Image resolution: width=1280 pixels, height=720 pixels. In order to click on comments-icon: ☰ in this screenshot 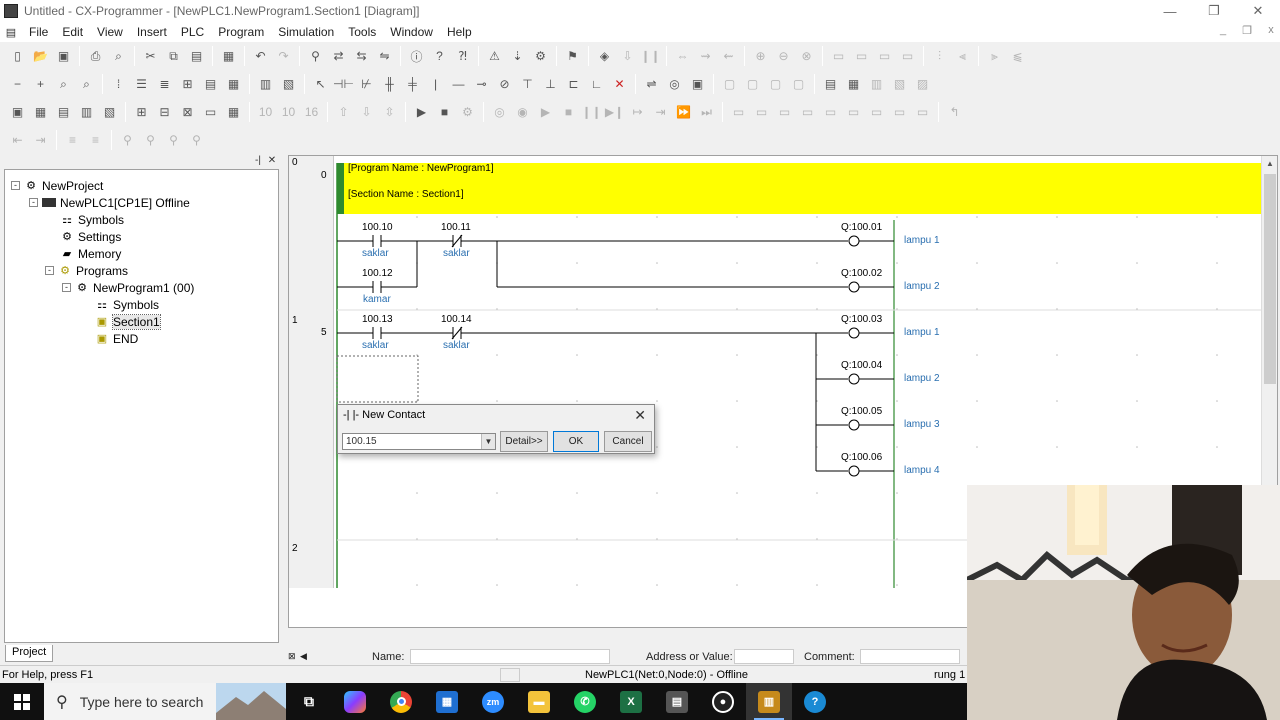, I will do `click(142, 84)`.